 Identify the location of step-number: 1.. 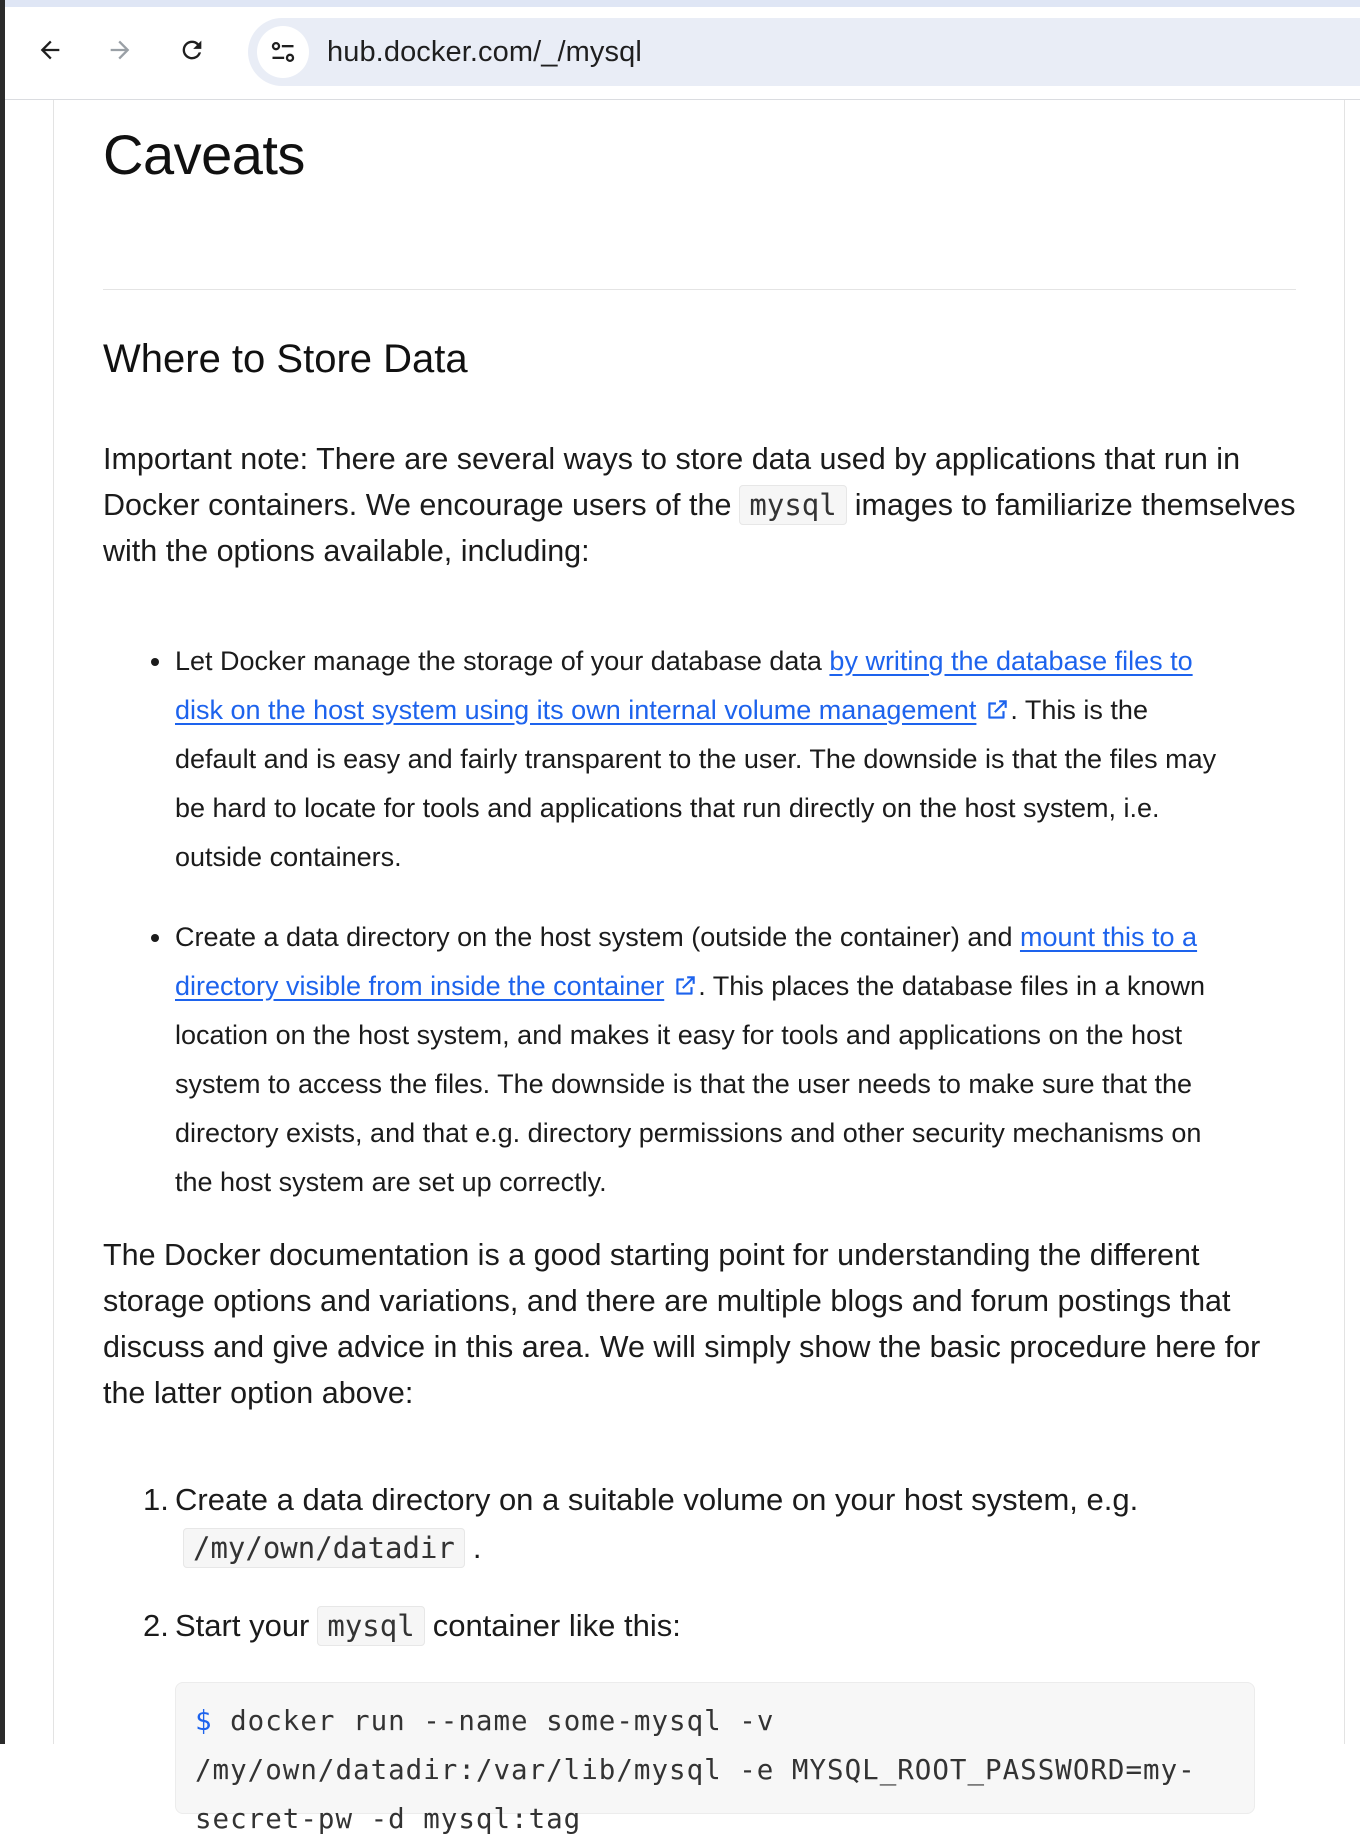
(156, 1499).